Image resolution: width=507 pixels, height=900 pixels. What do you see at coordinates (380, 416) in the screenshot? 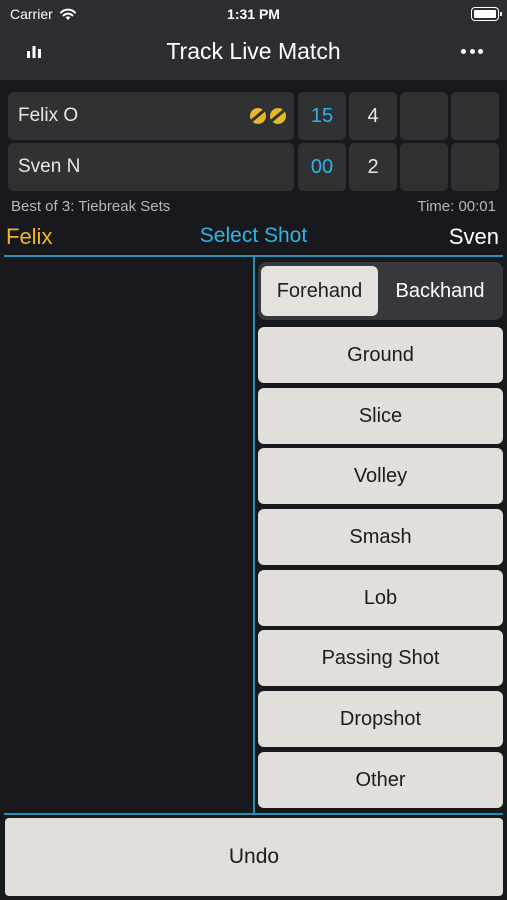
I see `shot-slice-button: Slice` at bounding box center [380, 416].